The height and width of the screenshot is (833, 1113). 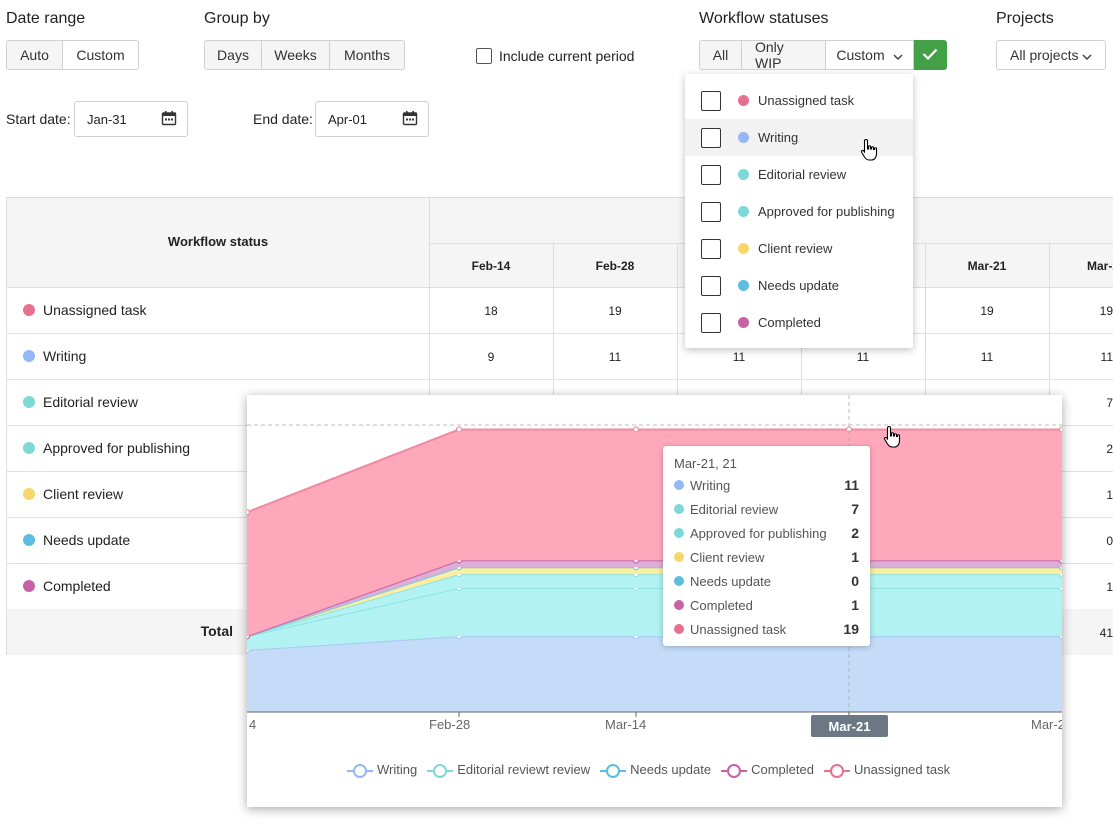 I want to click on status-label: Client review, so click(x=83, y=494).